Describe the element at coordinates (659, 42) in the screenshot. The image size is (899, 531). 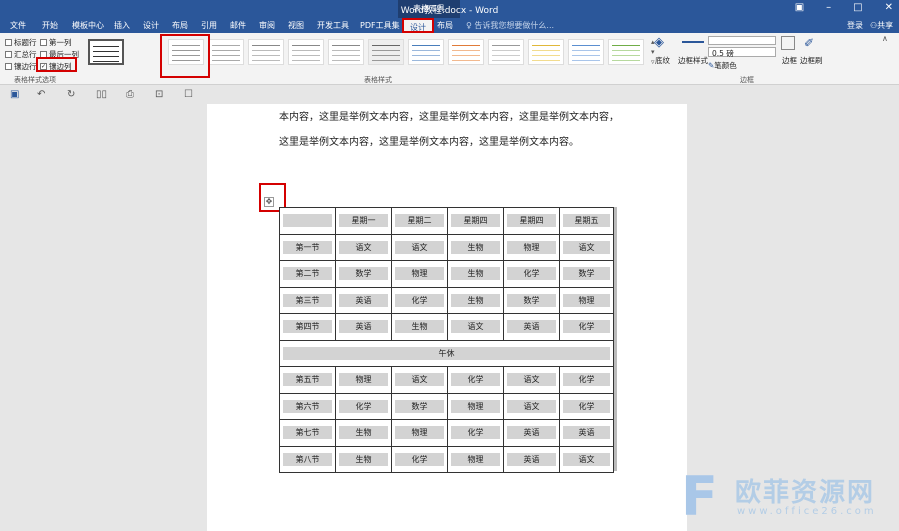
I see `paint-bucket-icon: ◈` at that location.